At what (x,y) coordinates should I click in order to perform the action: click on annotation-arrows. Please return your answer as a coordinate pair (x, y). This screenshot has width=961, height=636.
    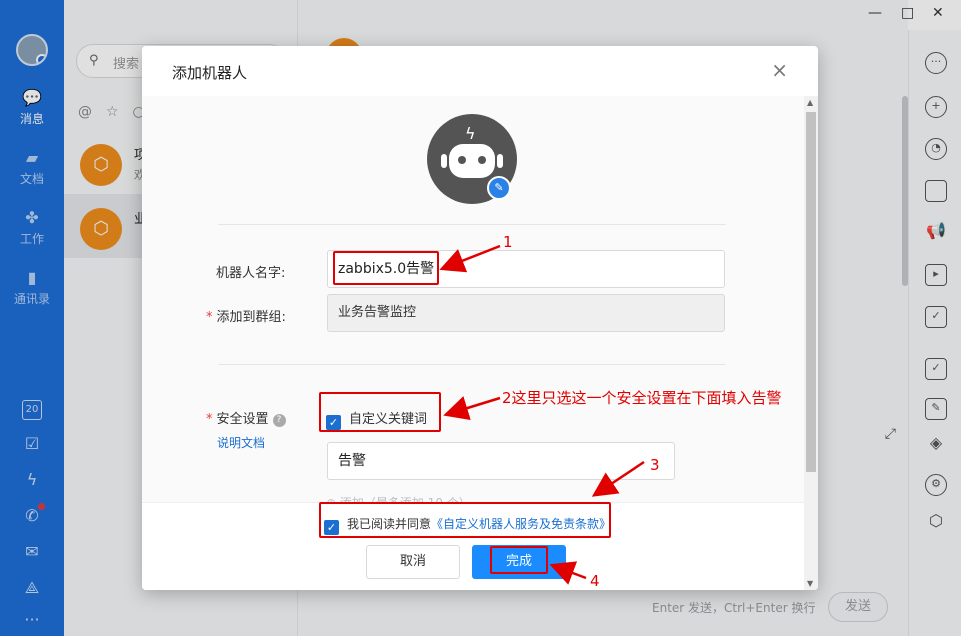
    Looking at the image, I should click on (542, 414).